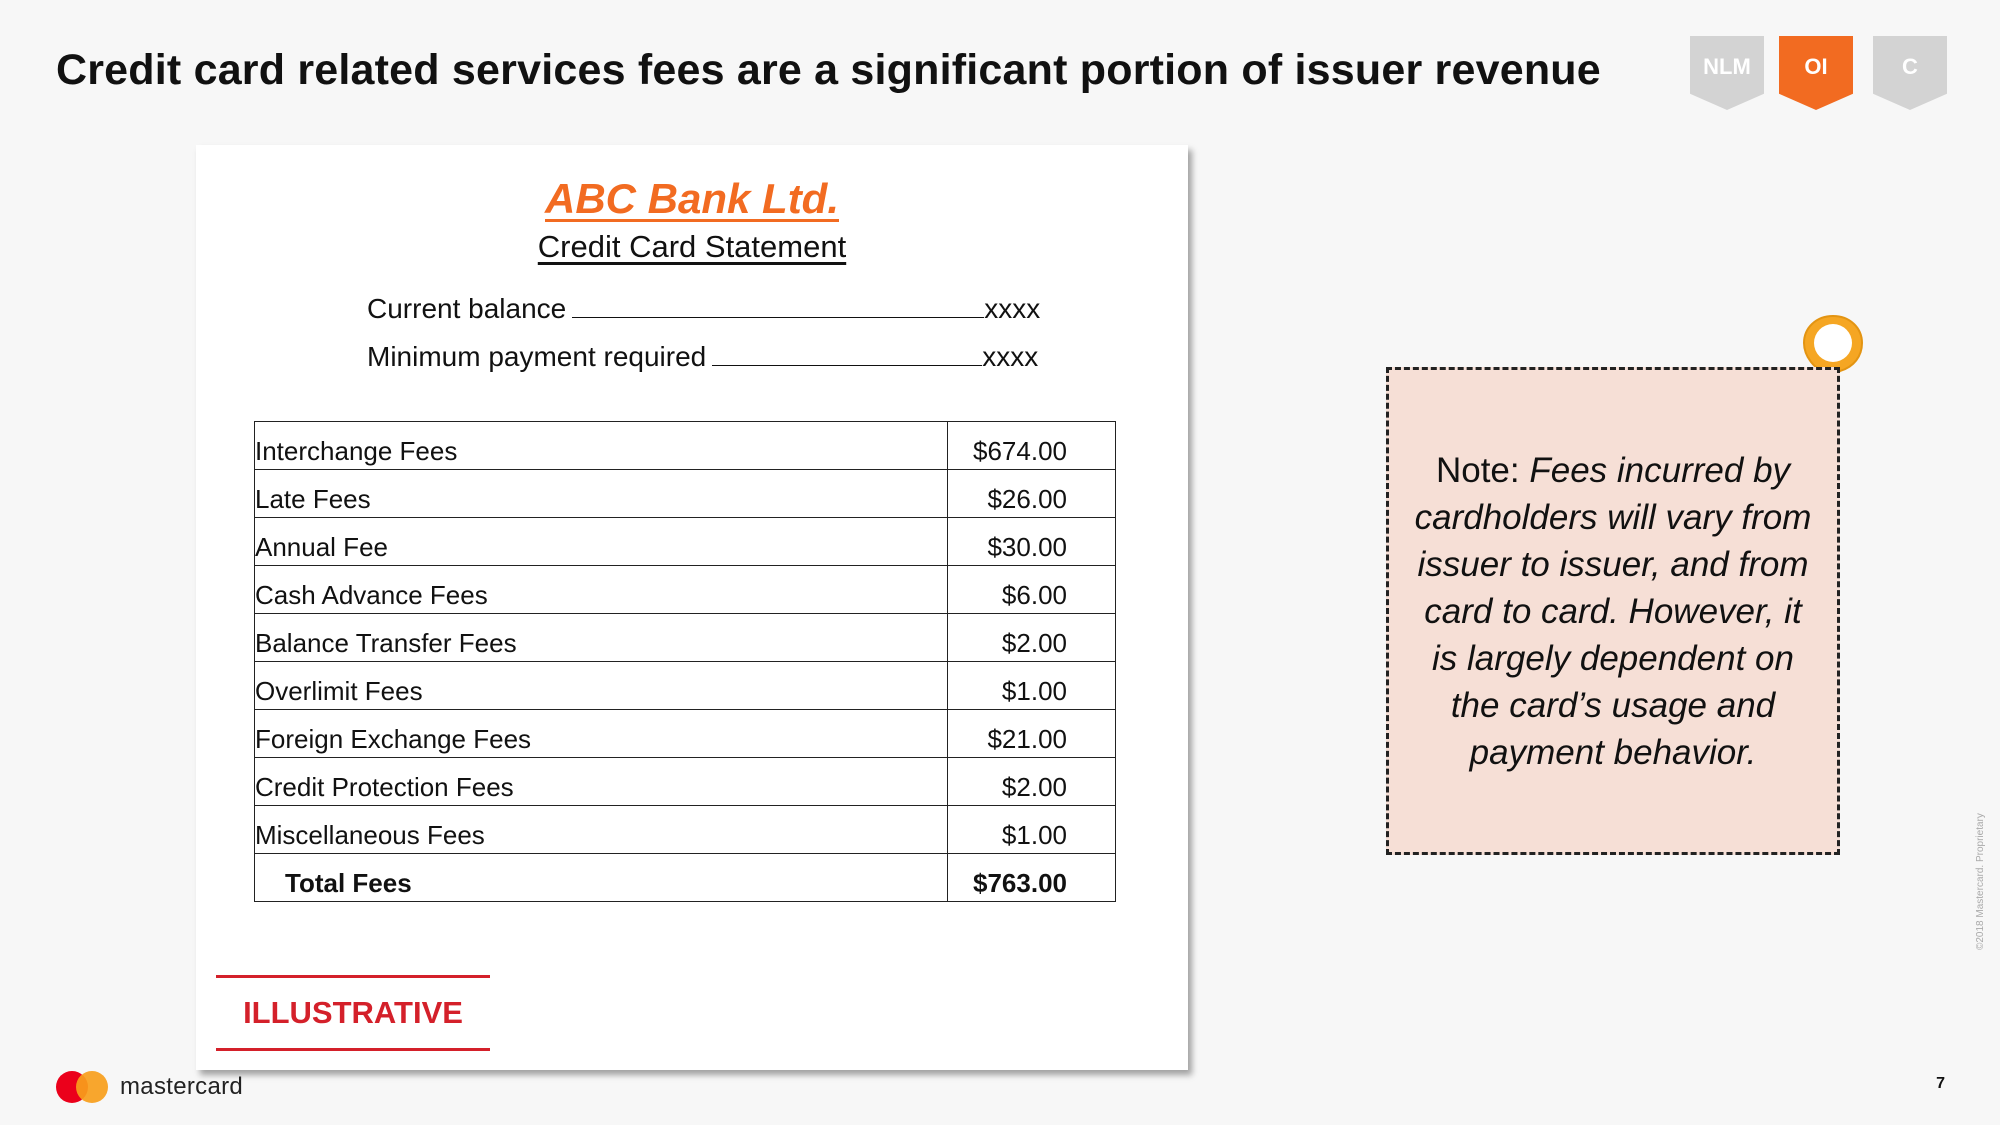 This screenshot has height=1125, width=2000. I want to click on table-row: Miscellaneous Fees $1.00, so click(685, 829).